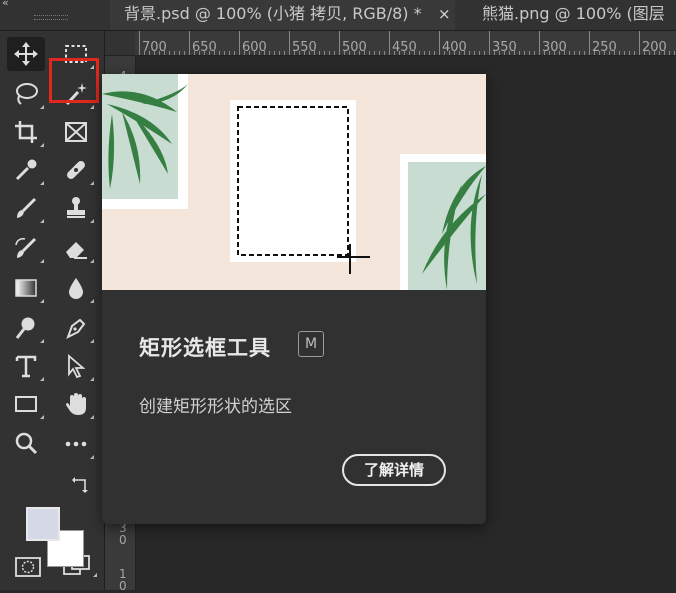 The width and height of the screenshot is (676, 593). Describe the element at coordinates (81, 484) in the screenshot. I see `swap-colors-icon` at that location.